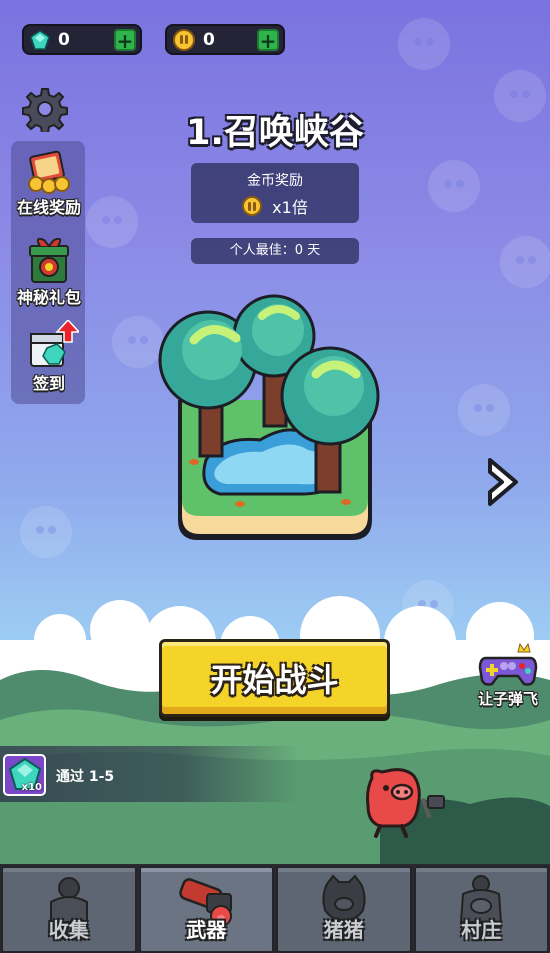  I want to click on online-reward-button: 在线奖励, so click(49, 184).